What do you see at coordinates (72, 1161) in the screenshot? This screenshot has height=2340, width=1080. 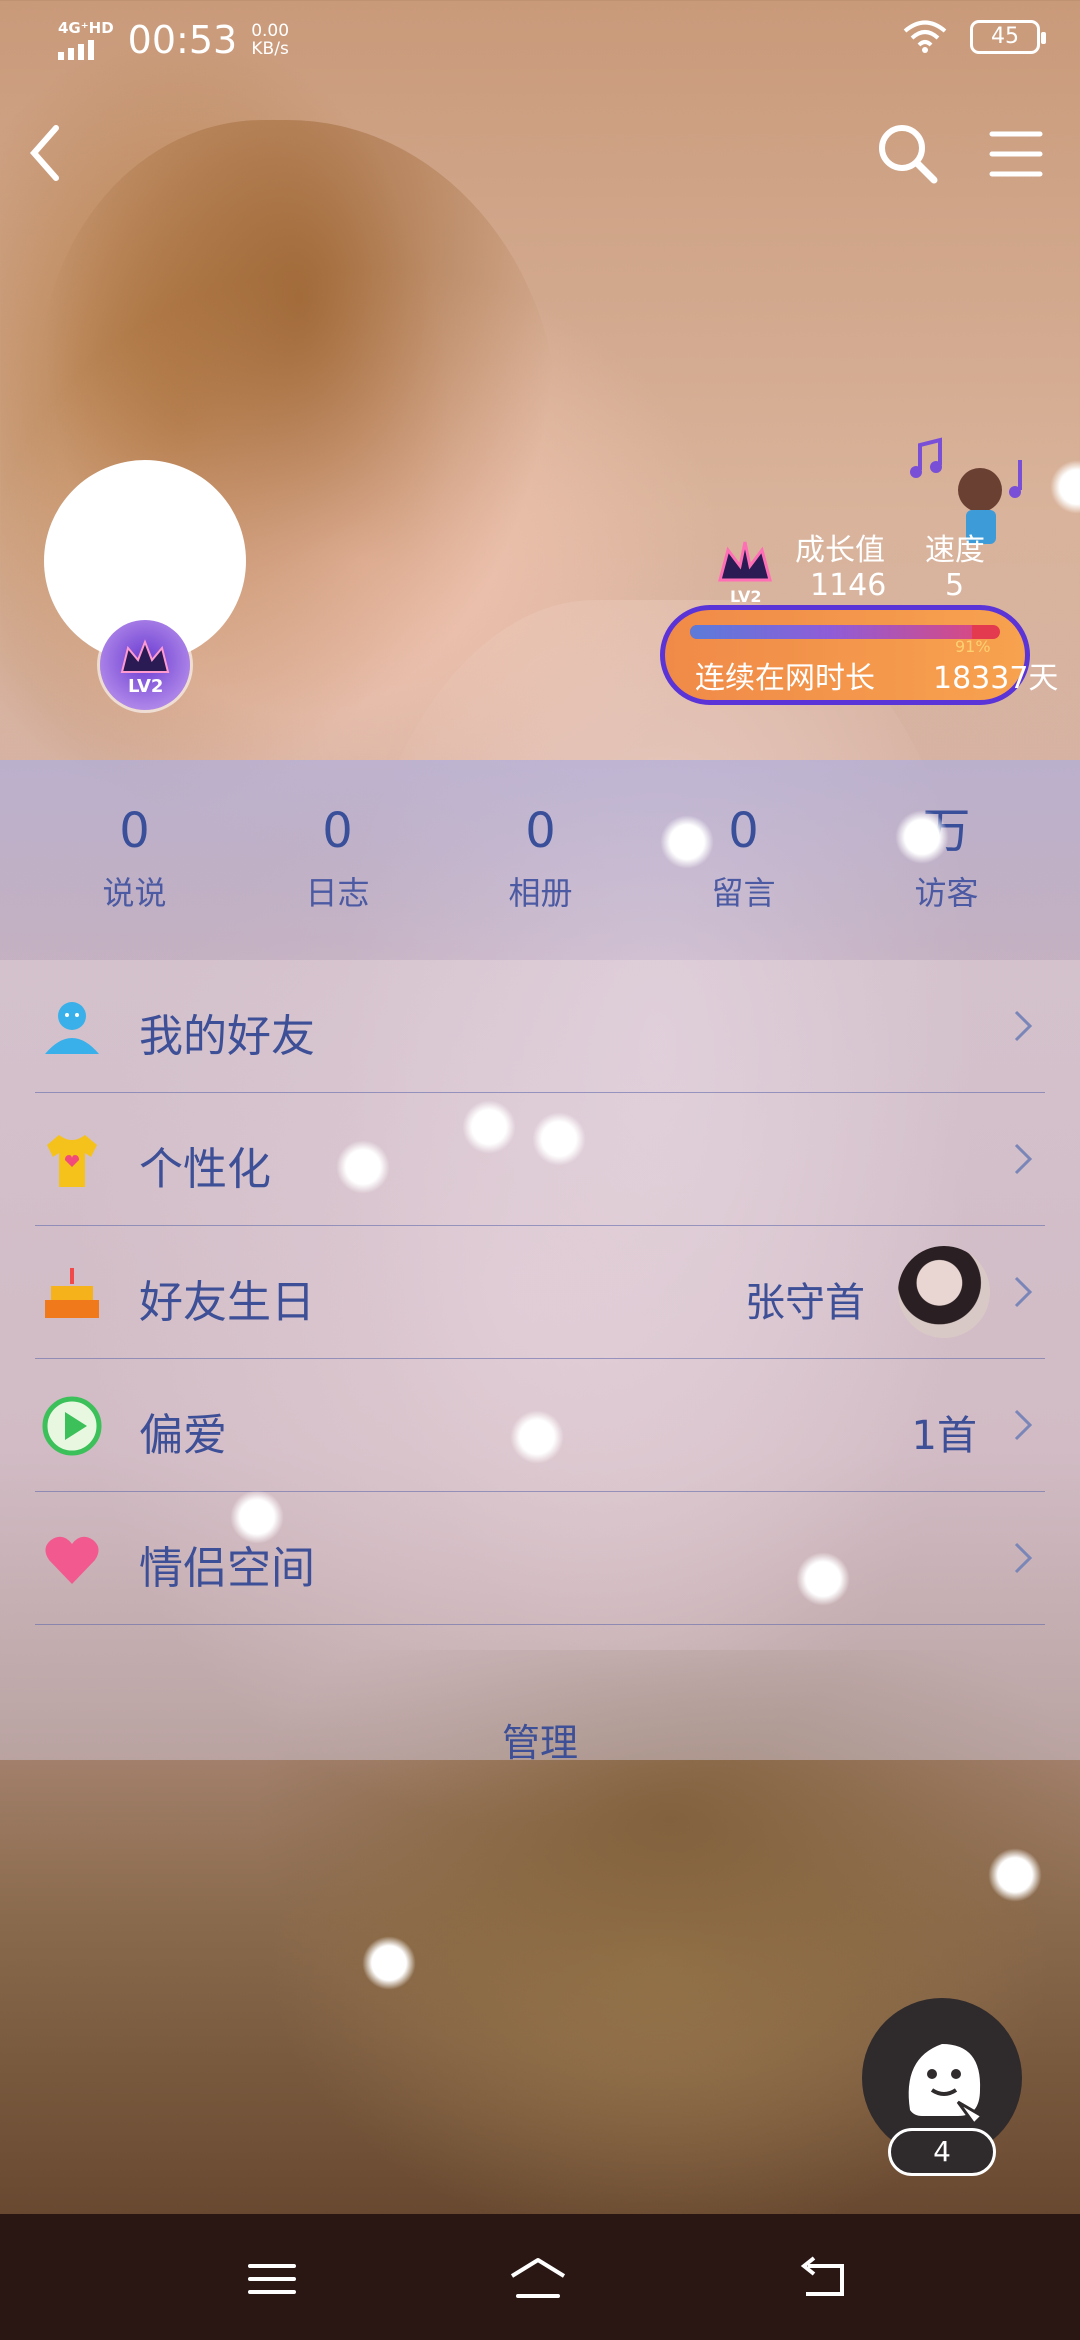 I see `tshirt-icon` at bounding box center [72, 1161].